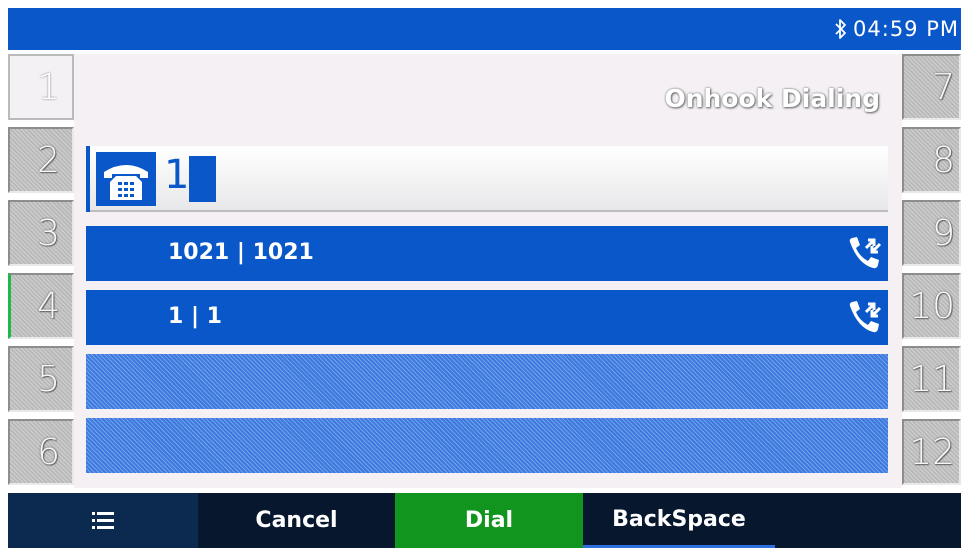  I want to click on line-key-11: 11, so click(931, 379).